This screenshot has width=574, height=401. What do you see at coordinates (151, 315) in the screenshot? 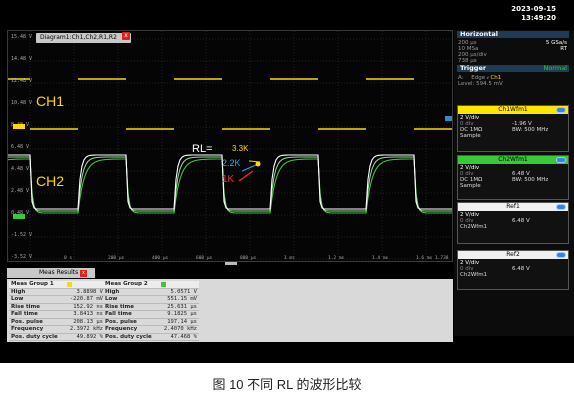
I see `meas-row: Fall time 9.1825 µs` at bounding box center [151, 315].